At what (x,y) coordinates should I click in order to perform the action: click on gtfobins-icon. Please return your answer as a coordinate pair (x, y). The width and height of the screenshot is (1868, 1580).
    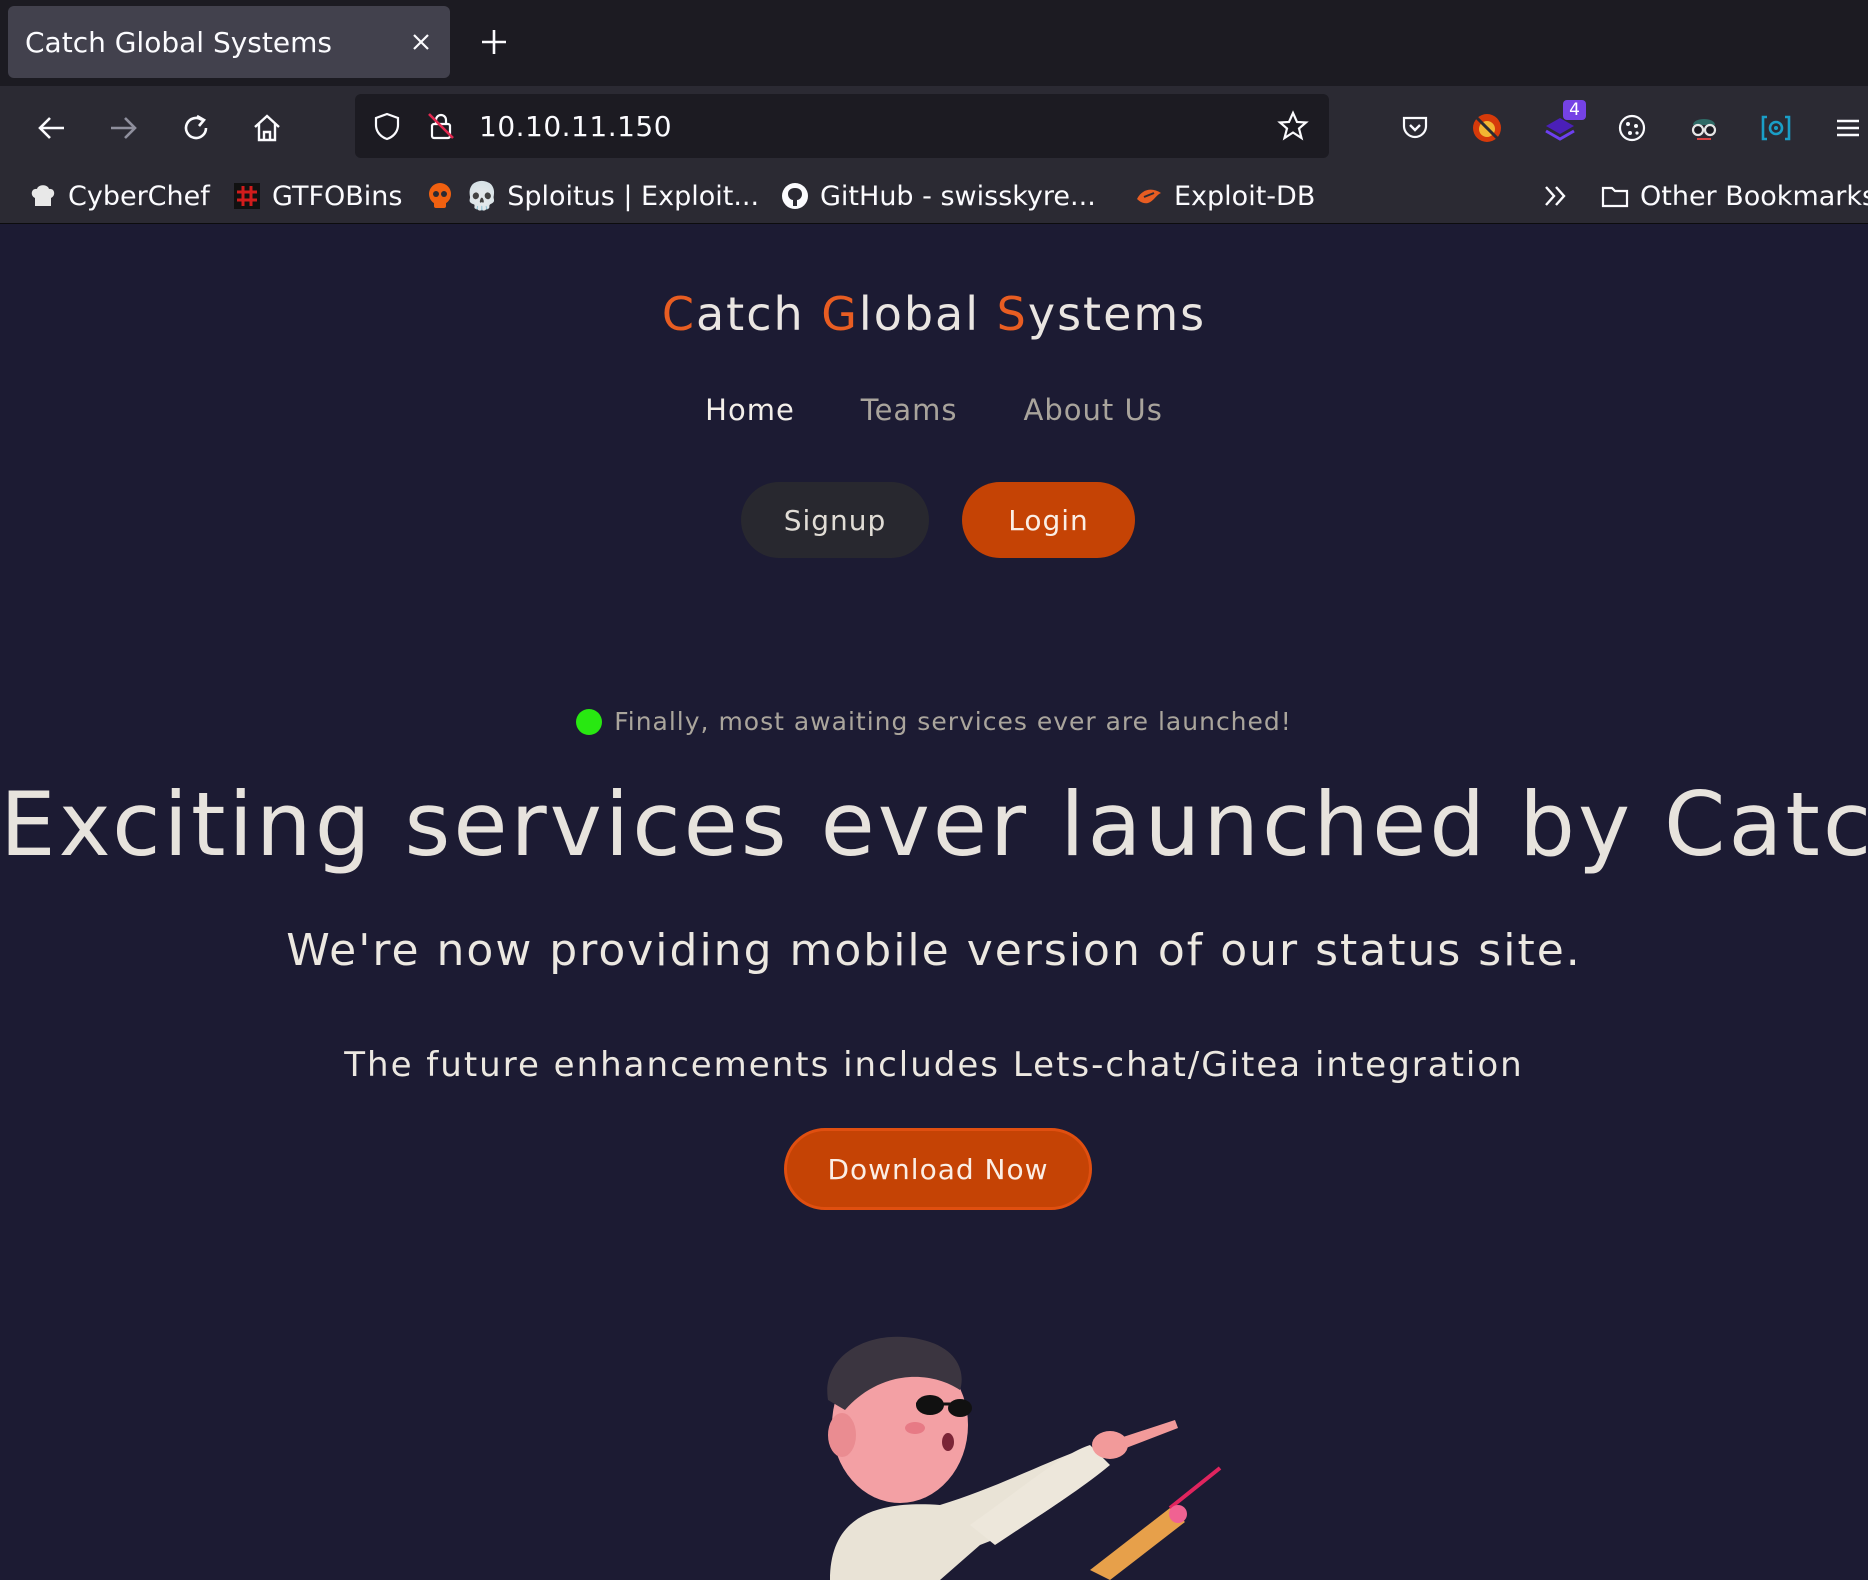
    Looking at the image, I should click on (247, 196).